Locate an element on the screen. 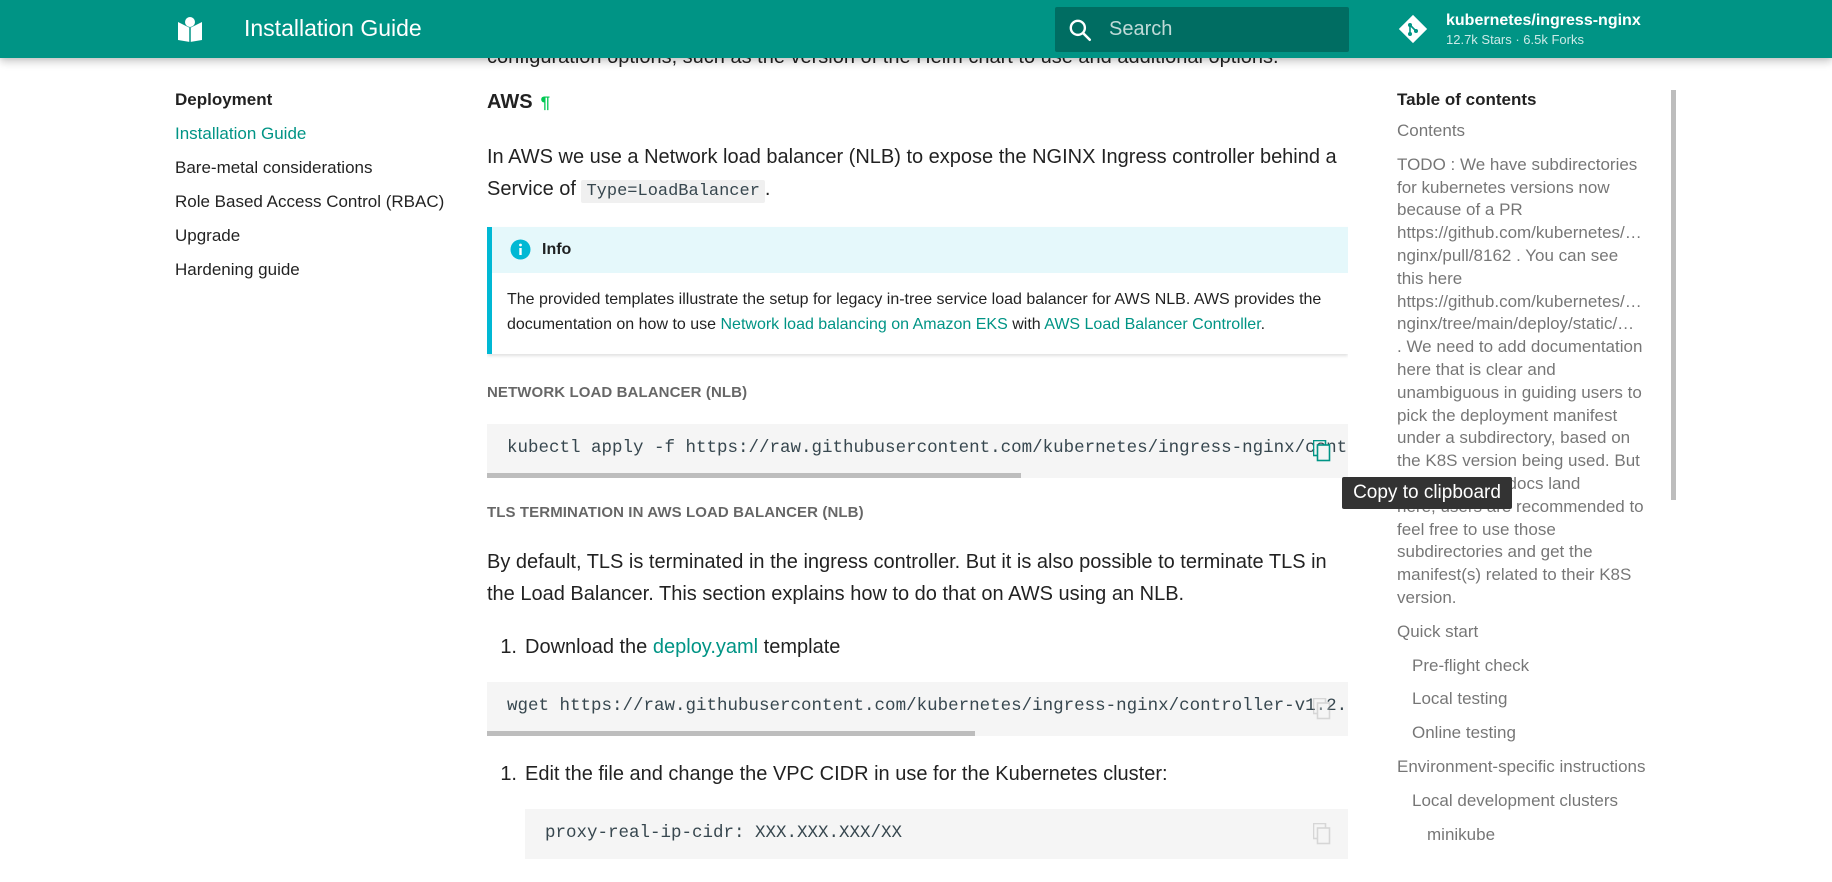 This screenshot has height=882, width=1832. toc-item: Pre-flight check is located at coordinates (1527, 666).